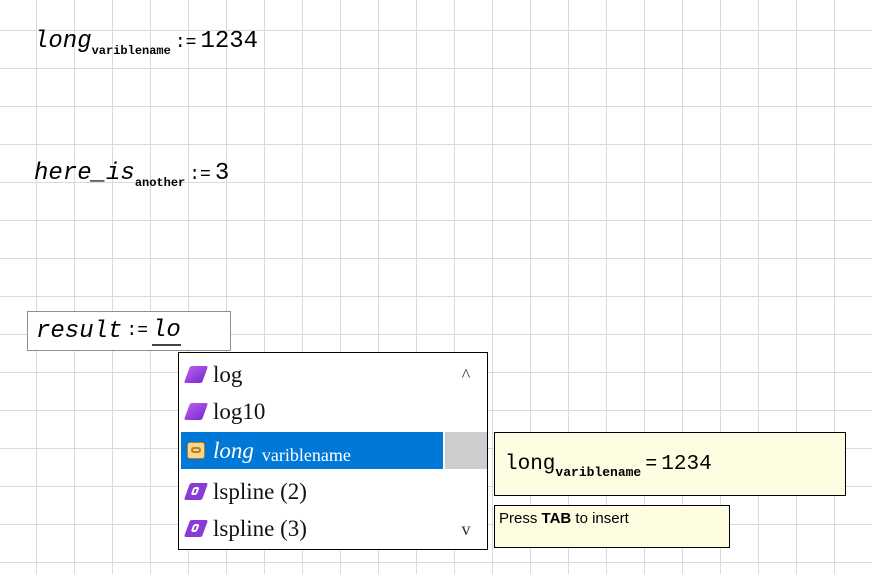 The height and width of the screenshot is (574, 872). I want to click on variable-value: 1234, so click(229, 41).